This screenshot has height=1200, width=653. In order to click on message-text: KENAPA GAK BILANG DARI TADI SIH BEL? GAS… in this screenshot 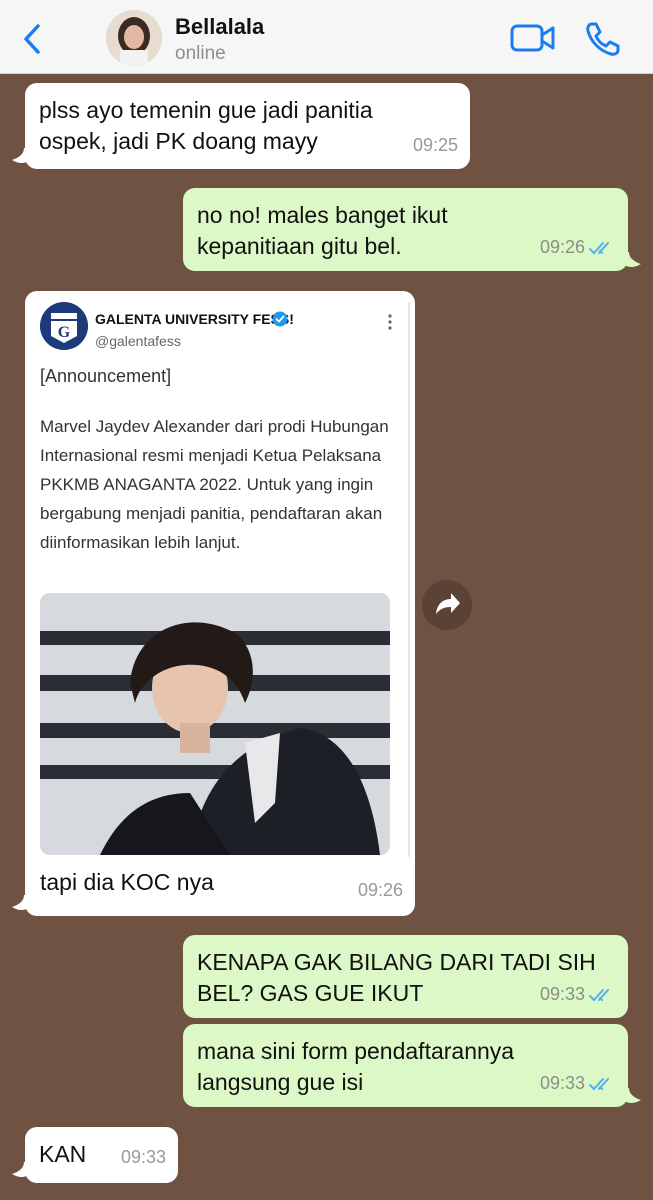, I will do `click(396, 977)`.